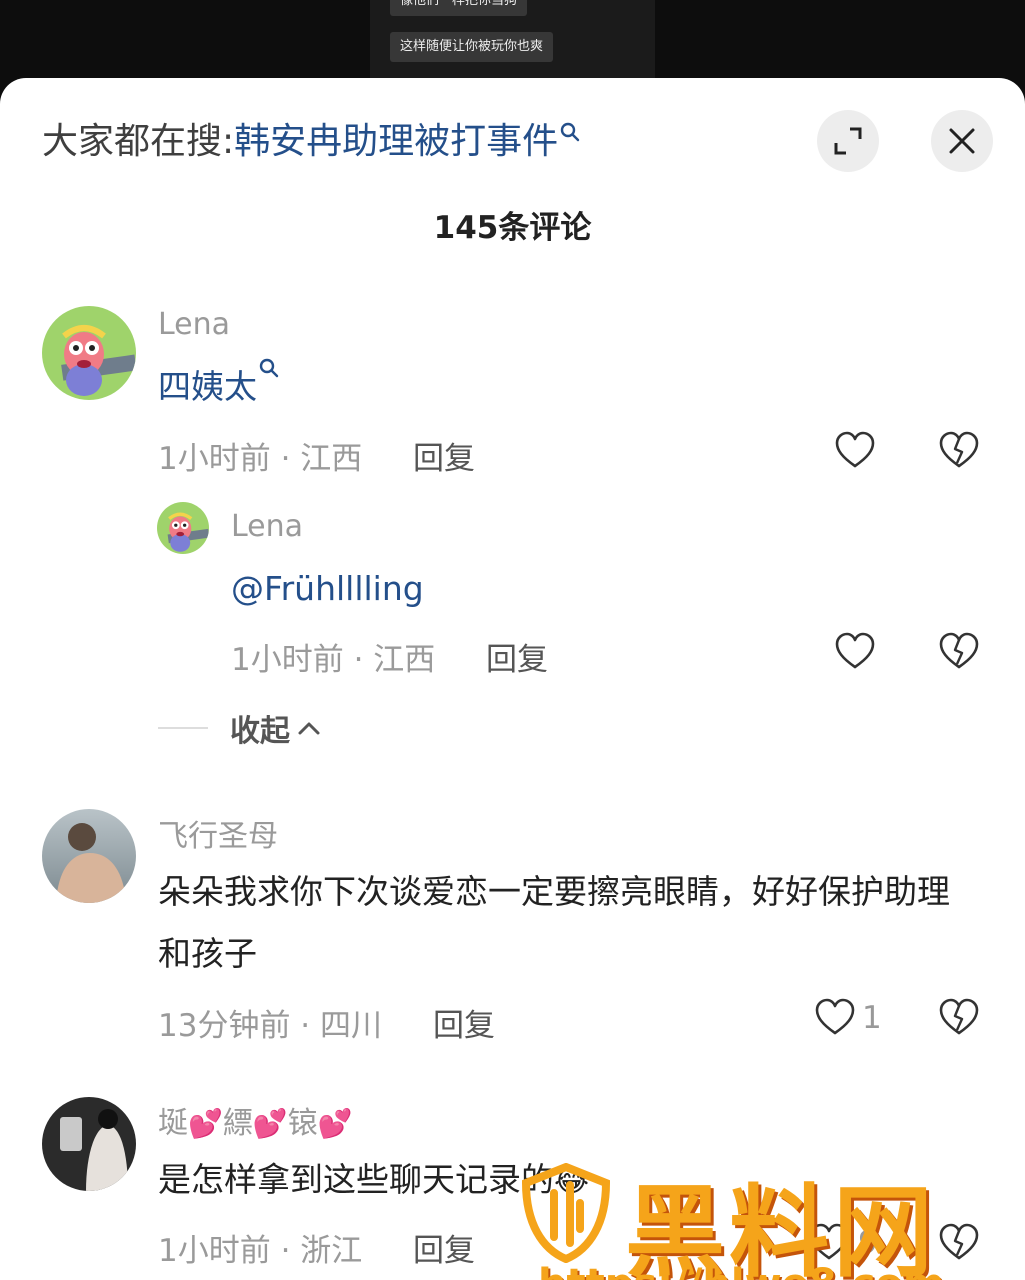 Image resolution: width=1025 pixels, height=1280 pixels. I want to click on like-count: 1, so click(872, 1018).